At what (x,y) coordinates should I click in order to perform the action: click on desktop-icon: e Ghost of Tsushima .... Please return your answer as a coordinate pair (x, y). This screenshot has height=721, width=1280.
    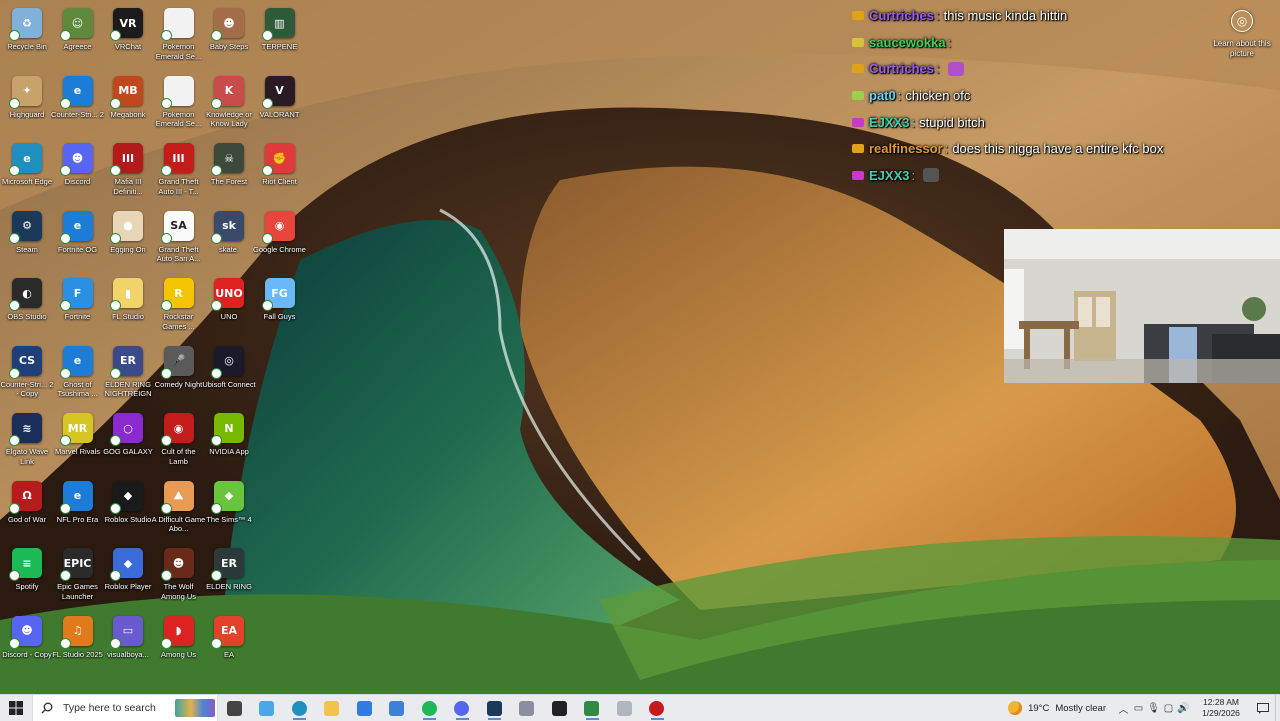
    Looking at the image, I should click on (78, 373).